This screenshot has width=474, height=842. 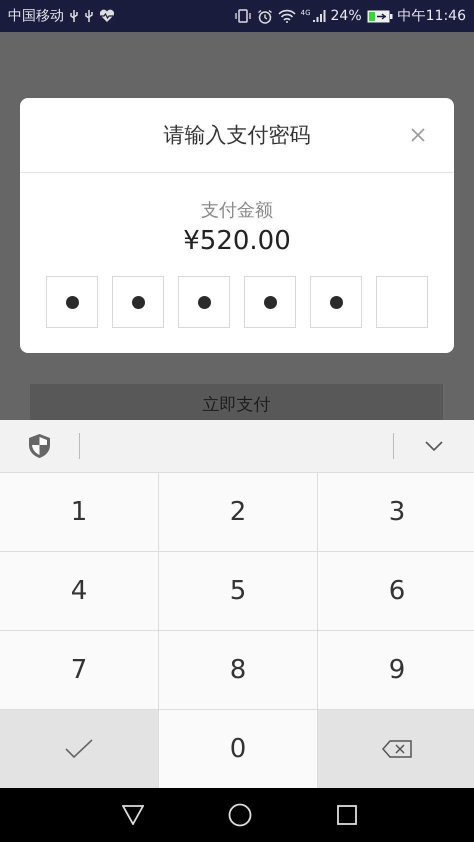 What do you see at coordinates (238, 749) in the screenshot?
I see `digit-key: 0` at bounding box center [238, 749].